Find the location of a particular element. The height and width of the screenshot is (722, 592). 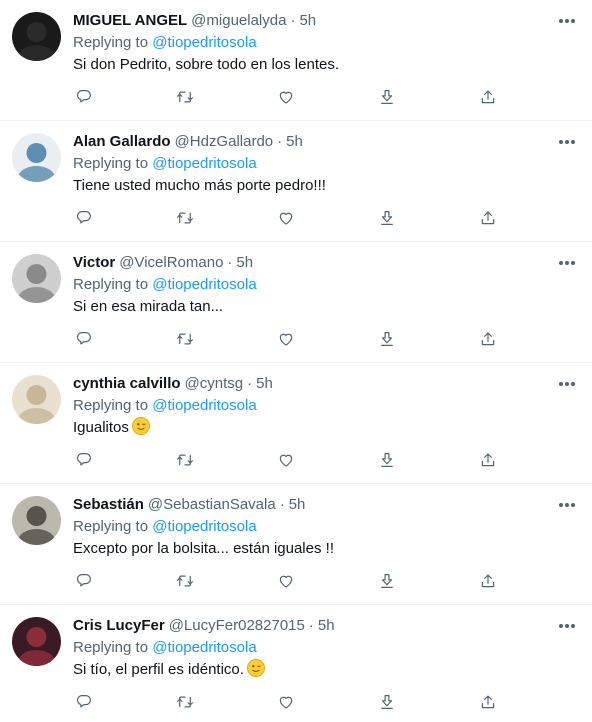

user-handle: @VicelRomano is located at coordinates (171, 262).